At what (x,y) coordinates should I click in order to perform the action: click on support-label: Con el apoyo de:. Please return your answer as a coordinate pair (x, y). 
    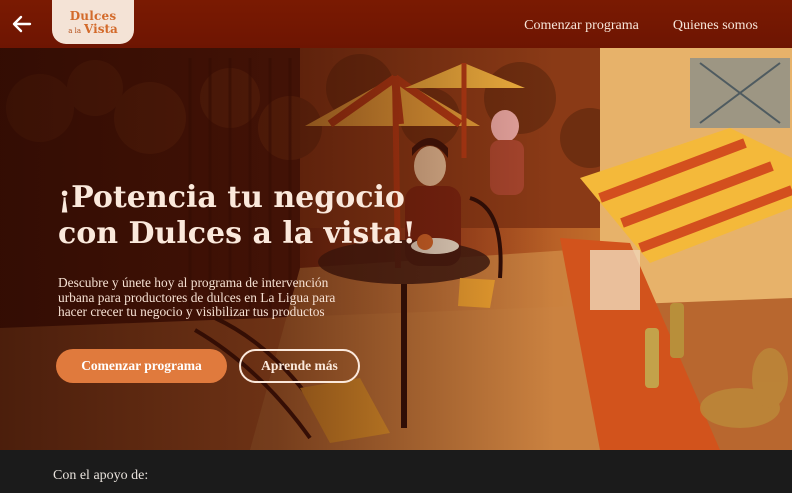
    Looking at the image, I should click on (101, 475).